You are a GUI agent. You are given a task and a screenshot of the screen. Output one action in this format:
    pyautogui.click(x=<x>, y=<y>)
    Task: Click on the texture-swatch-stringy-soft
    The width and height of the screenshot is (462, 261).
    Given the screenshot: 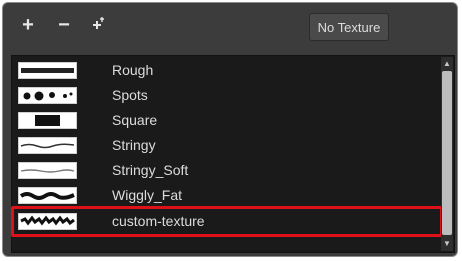 What is the action you would take?
    pyautogui.click(x=47, y=170)
    